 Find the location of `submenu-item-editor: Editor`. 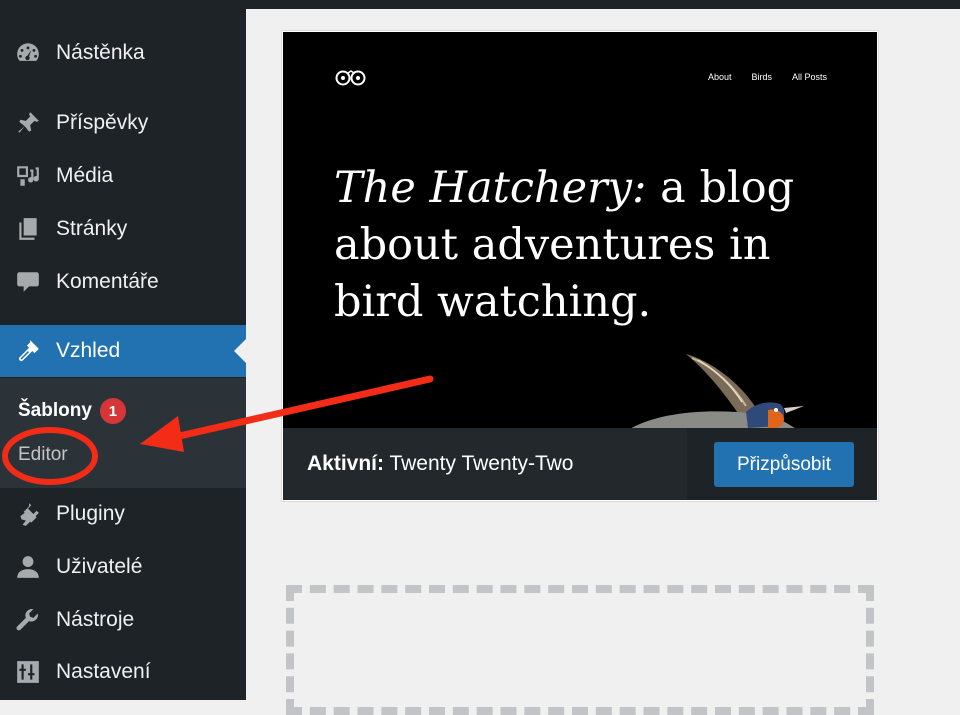

submenu-item-editor: Editor is located at coordinates (43, 455).